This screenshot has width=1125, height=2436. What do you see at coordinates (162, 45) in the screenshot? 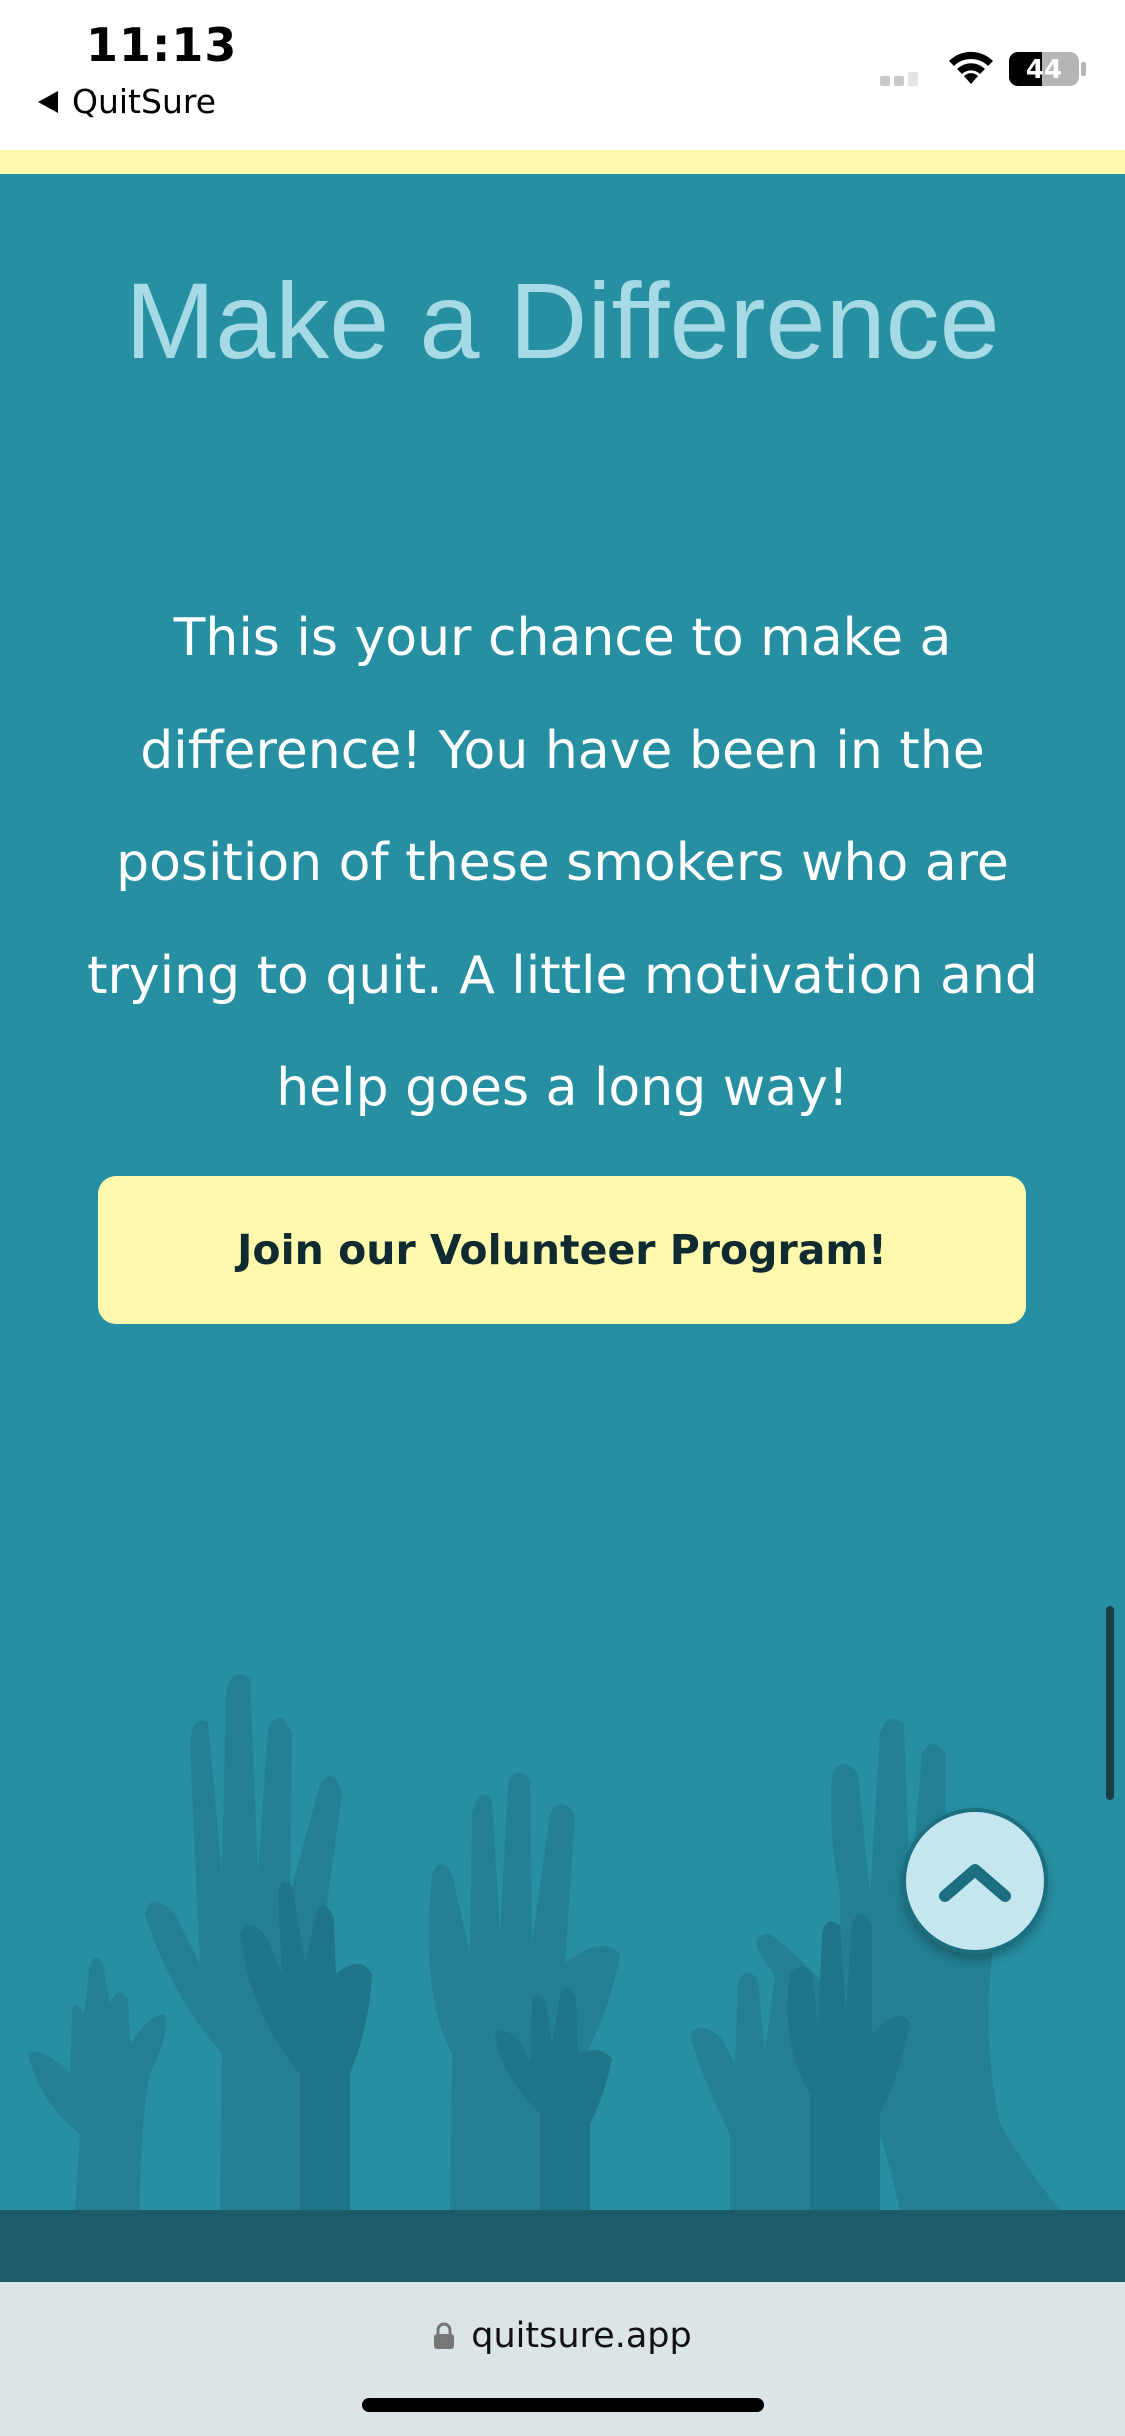
I see `status-time: 11:13` at bounding box center [162, 45].